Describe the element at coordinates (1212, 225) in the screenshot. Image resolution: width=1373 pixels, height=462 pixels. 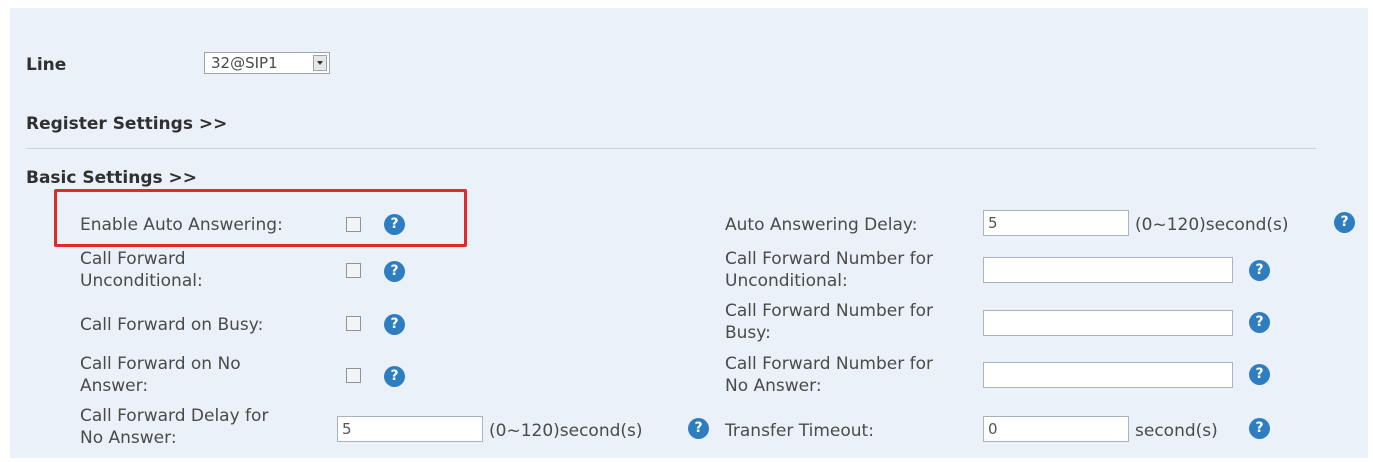
I see `auto-answering-delay-unit: (0~120)second(s)` at that location.